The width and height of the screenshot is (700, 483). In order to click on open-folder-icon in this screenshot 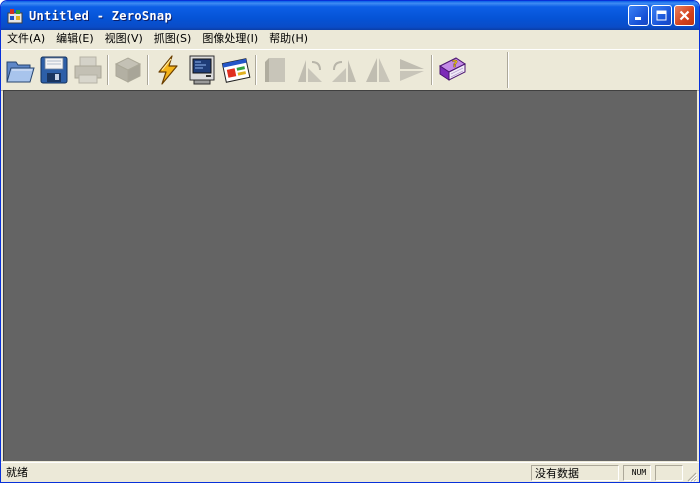, I will do `click(20, 72)`.